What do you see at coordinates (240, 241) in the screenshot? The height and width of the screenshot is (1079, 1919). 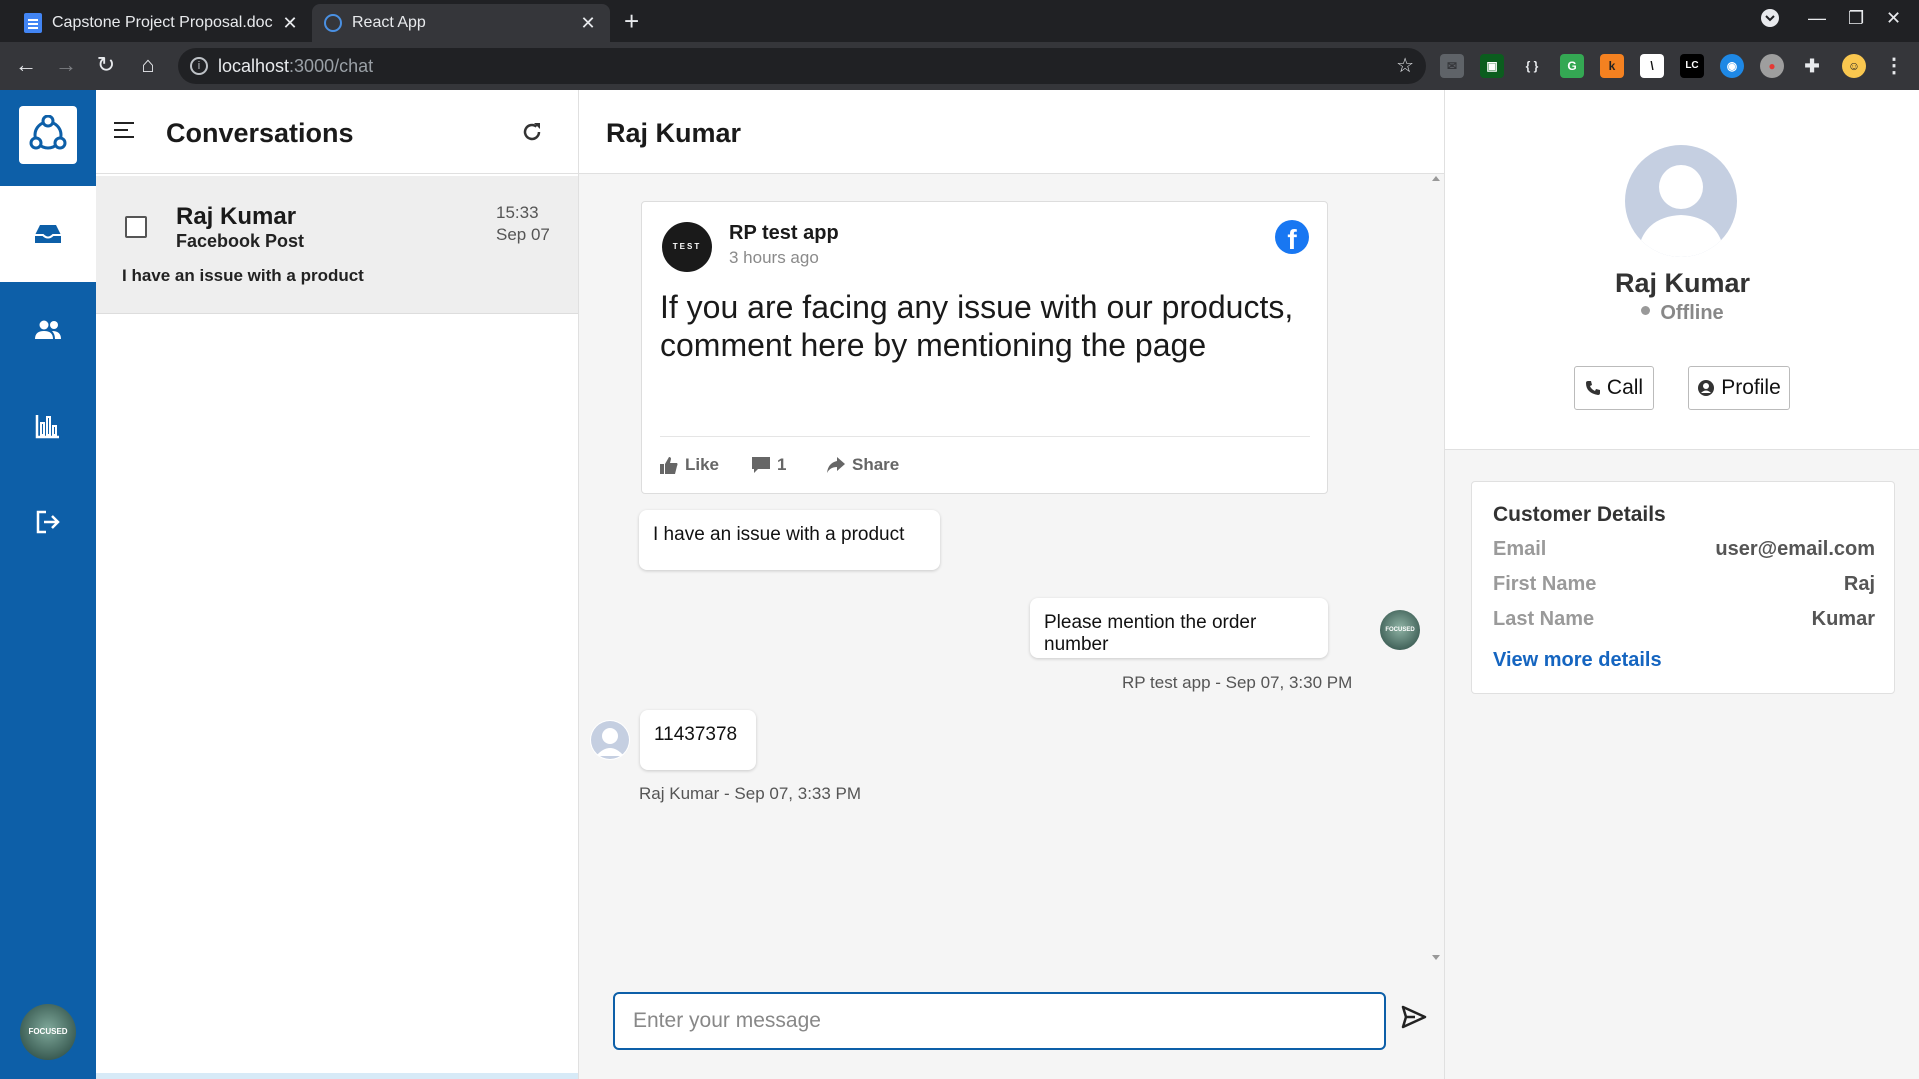 I see `conversation-source: Facebook Post` at bounding box center [240, 241].